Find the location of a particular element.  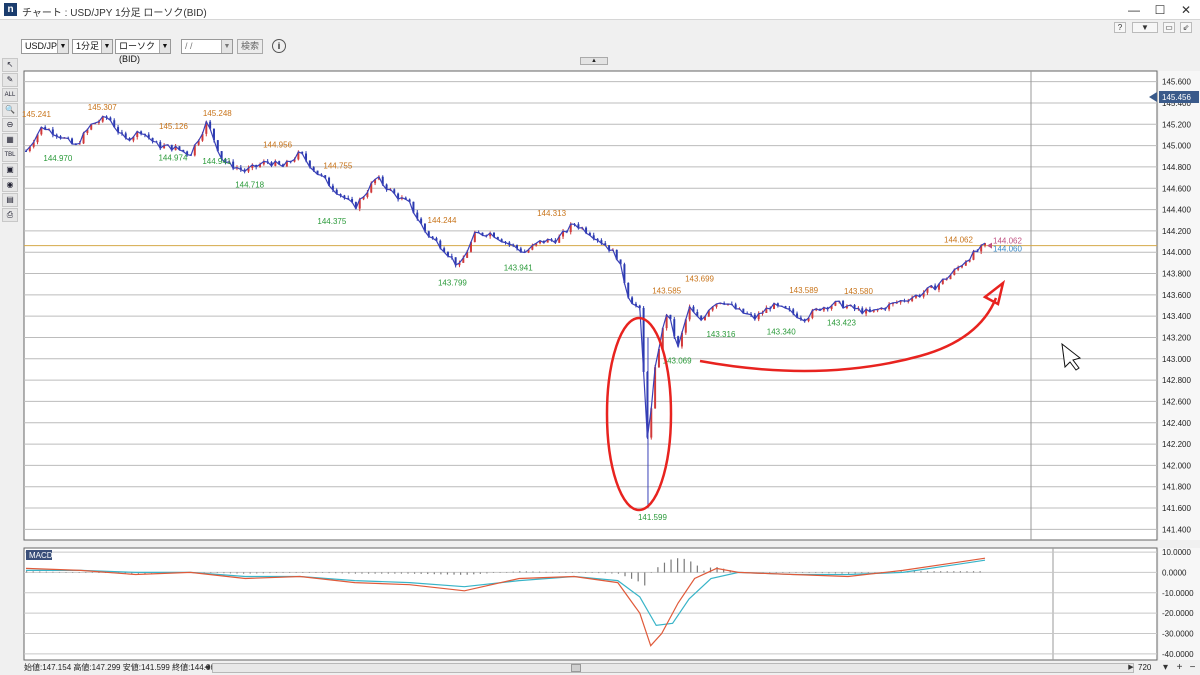

high-price-label: 144.062 is located at coordinates (958, 240).